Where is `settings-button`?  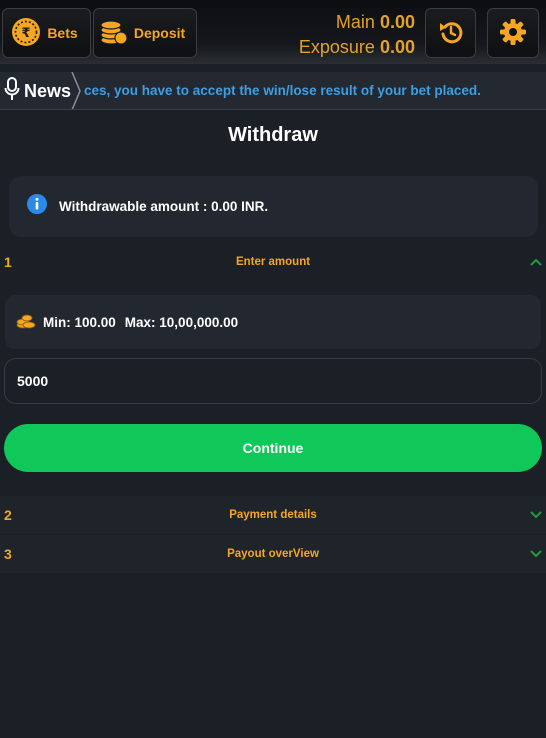 settings-button is located at coordinates (513, 33).